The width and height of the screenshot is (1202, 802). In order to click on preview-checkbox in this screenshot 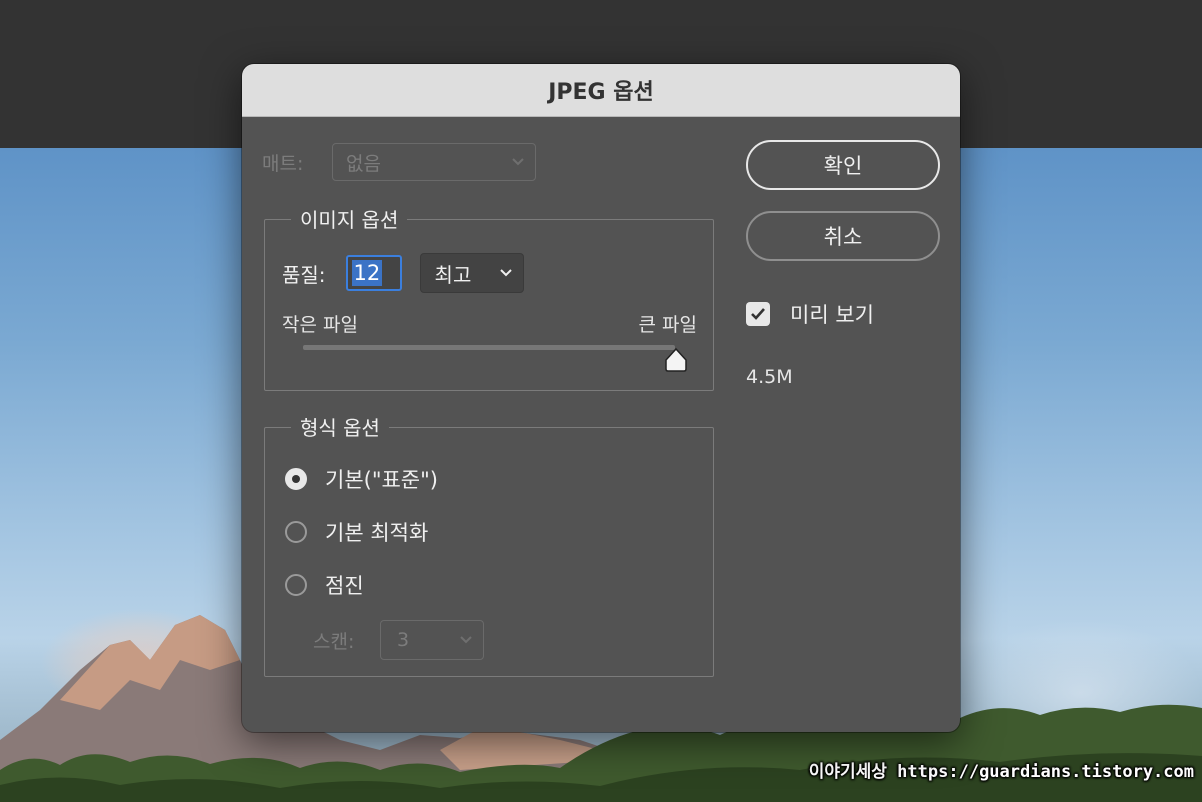, I will do `click(758, 314)`.